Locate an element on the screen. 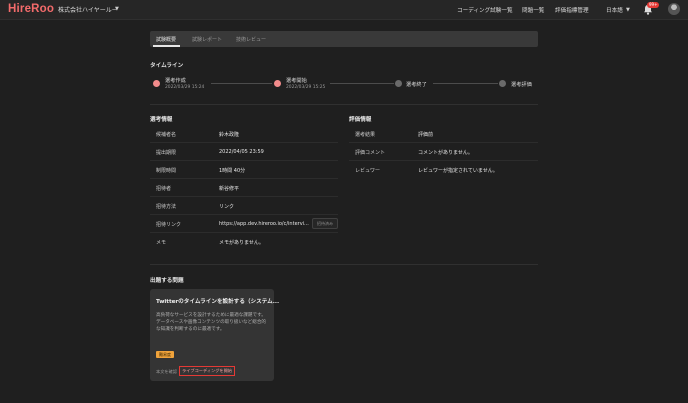  timeline-step-label: 選考評価 is located at coordinates (521, 85).